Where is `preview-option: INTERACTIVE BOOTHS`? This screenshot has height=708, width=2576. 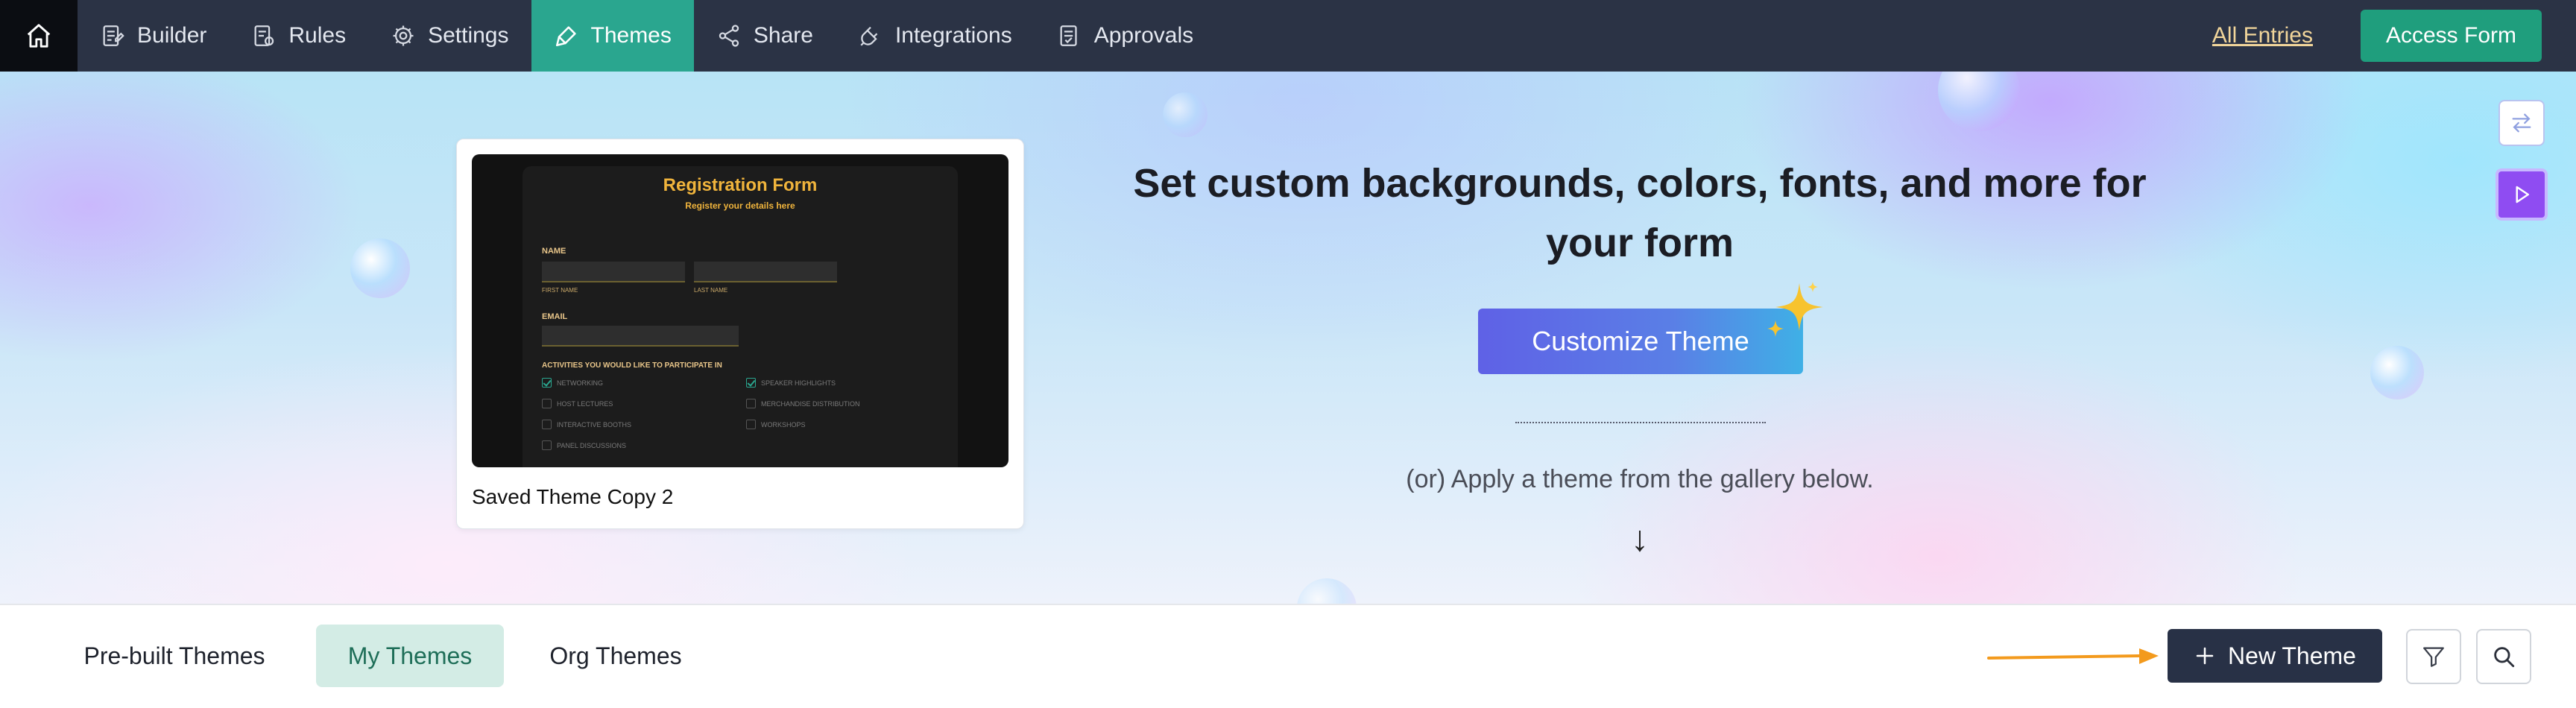
preview-option: INTERACTIVE BOOTHS is located at coordinates (594, 425).